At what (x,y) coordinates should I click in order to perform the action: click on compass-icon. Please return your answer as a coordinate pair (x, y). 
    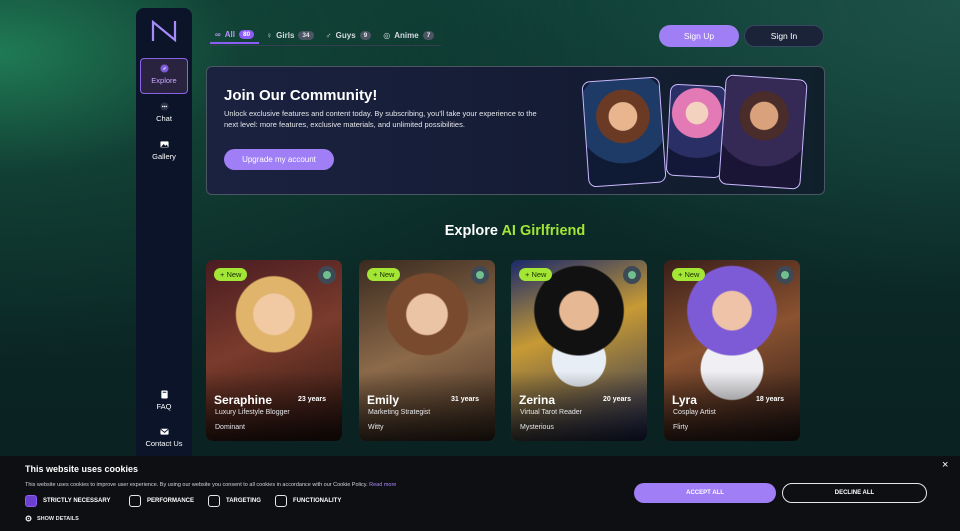
    Looking at the image, I should click on (164, 68).